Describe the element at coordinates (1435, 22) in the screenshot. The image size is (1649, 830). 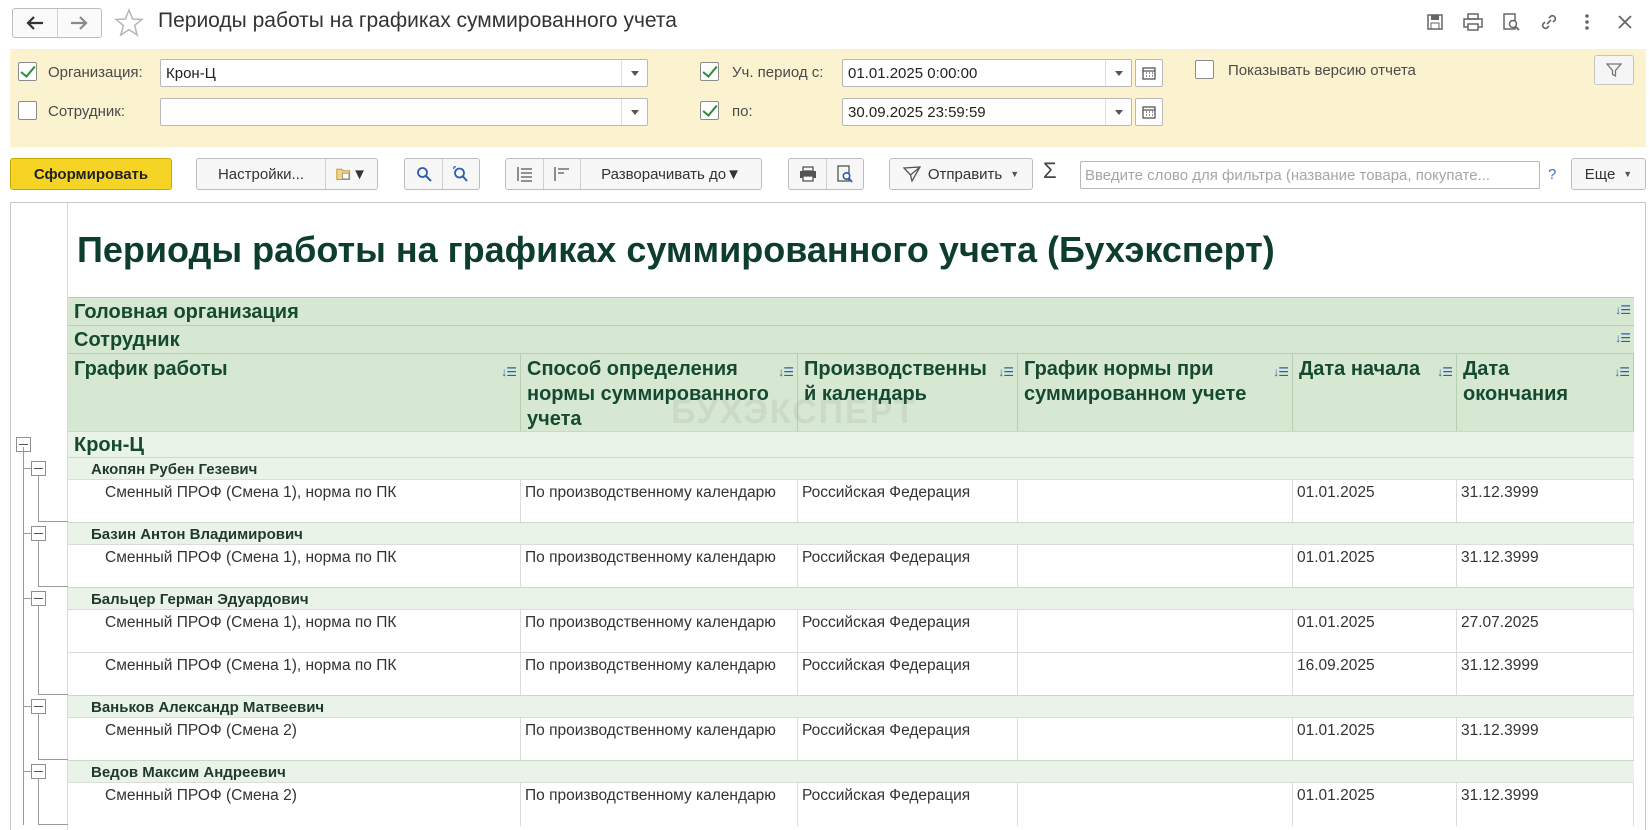
I see `save-icon` at that location.